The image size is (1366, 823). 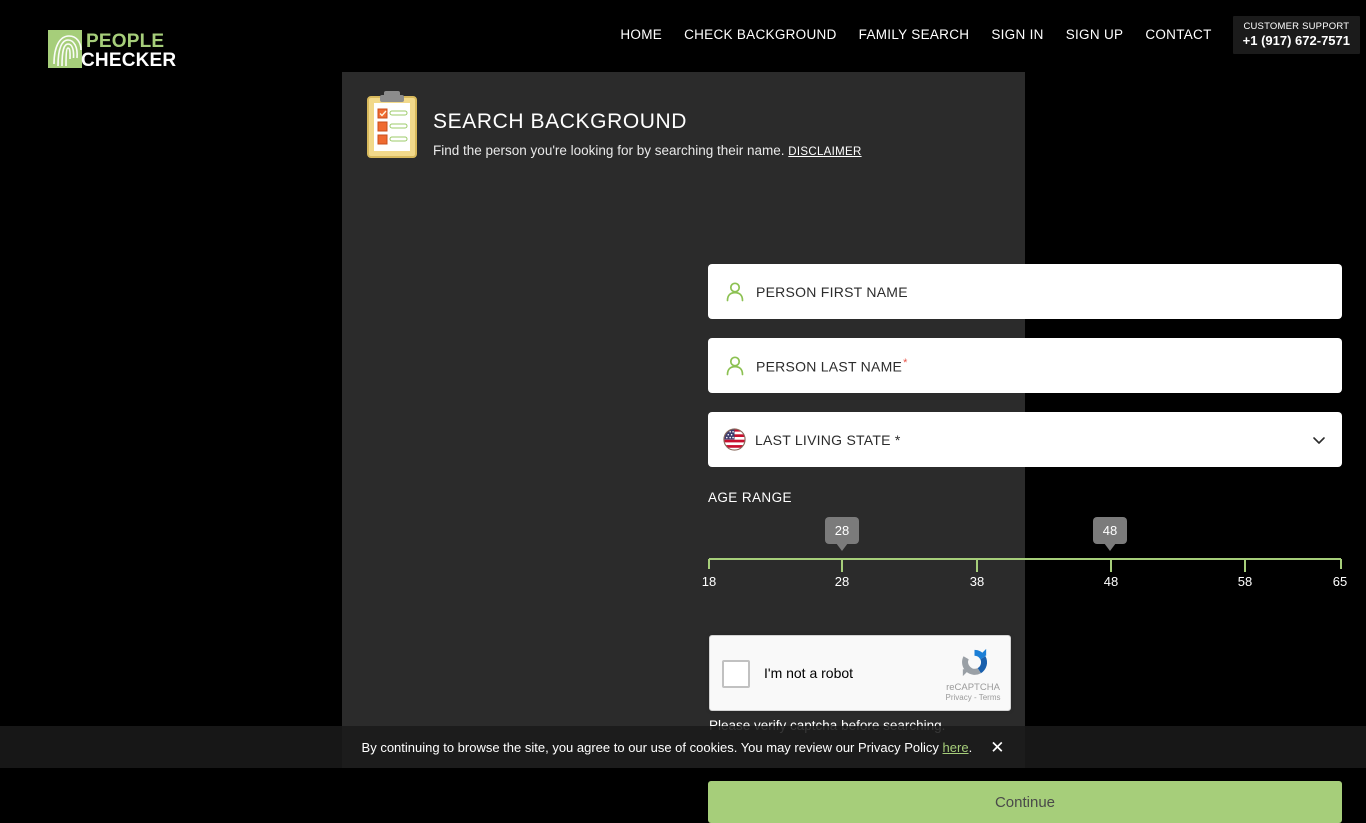 What do you see at coordinates (392, 124) in the screenshot?
I see `clipboard-icon` at bounding box center [392, 124].